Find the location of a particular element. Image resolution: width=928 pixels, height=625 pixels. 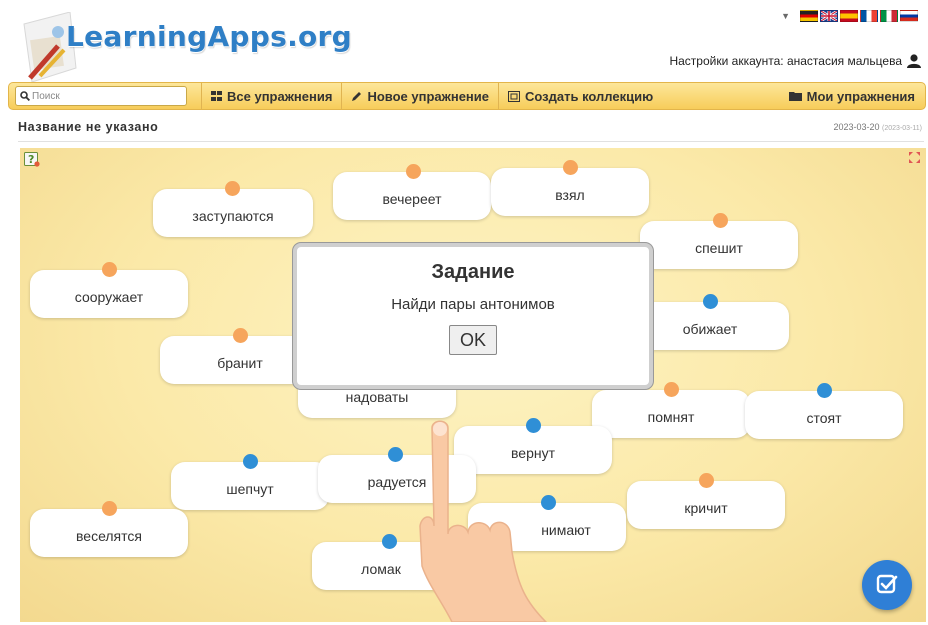

pencil-icon is located at coordinates (357, 96).